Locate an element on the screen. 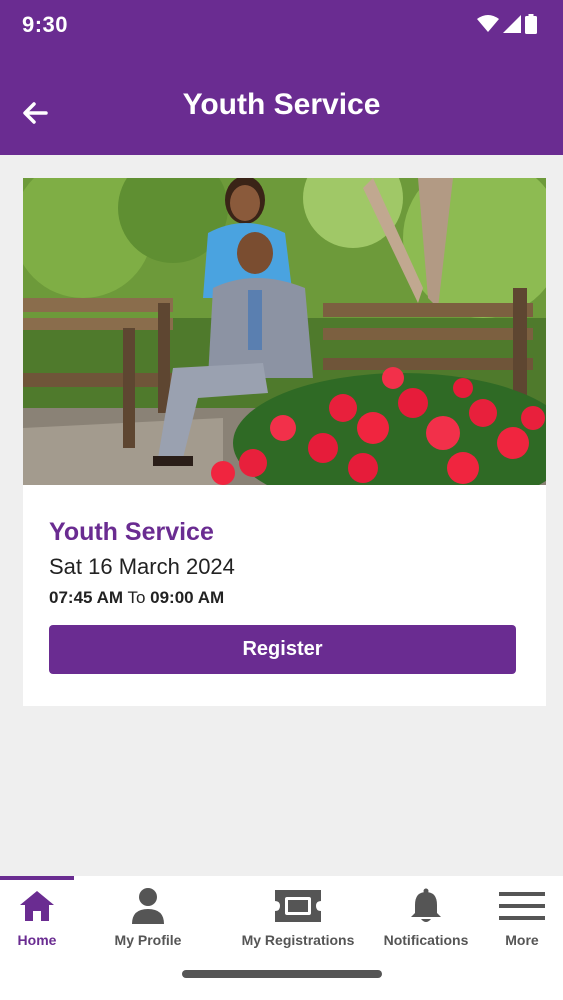 The image size is (563, 1000). person-icon is located at coordinates (148, 906).